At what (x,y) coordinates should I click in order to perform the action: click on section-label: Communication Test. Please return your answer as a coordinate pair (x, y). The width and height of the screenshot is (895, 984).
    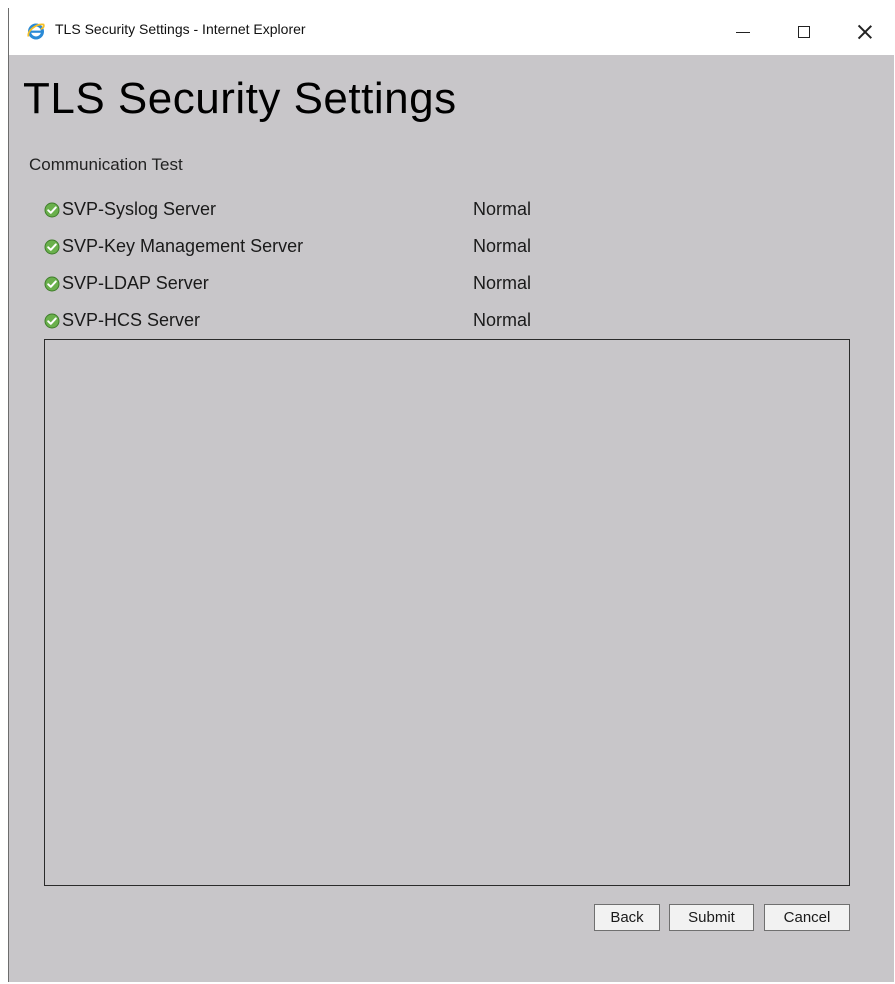
    Looking at the image, I should click on (106, 164).